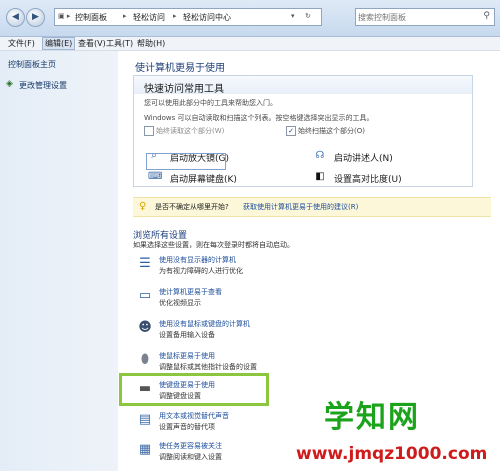 The image size is (500, 471). What do you see at coordinates (320, 176) in the screenshot?
I see `high-contrast-icon: ◧` at bounding box center [320, 176].